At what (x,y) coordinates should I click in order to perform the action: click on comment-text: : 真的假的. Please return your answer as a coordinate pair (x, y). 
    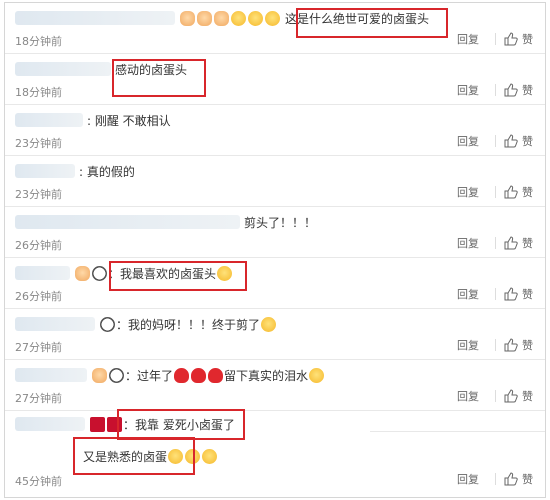
    Looking at the image, I should click on (107, 171).